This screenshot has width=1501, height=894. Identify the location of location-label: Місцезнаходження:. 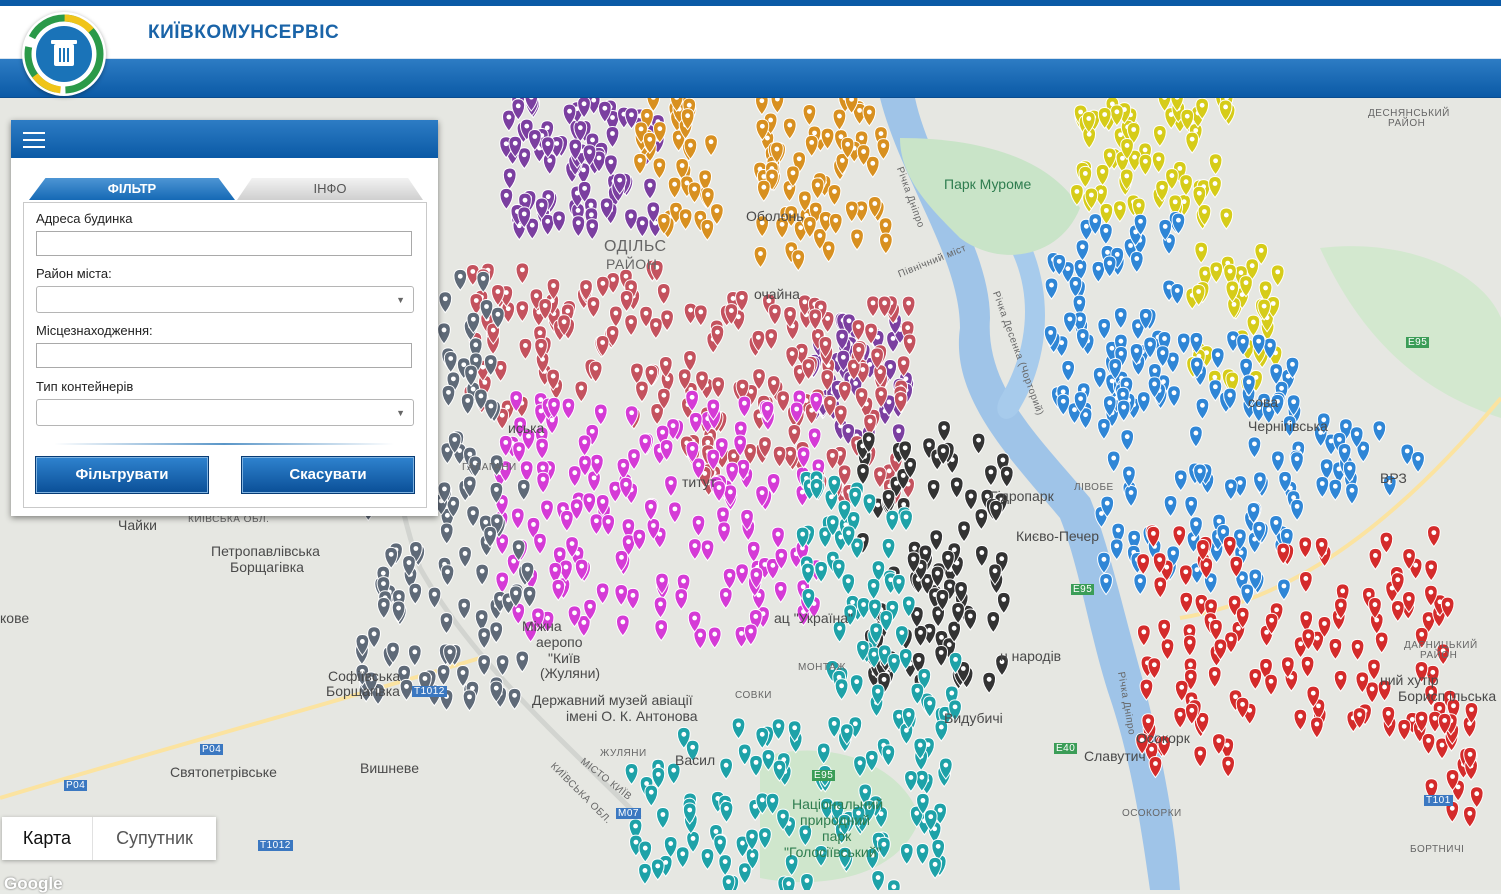
(94, 330).